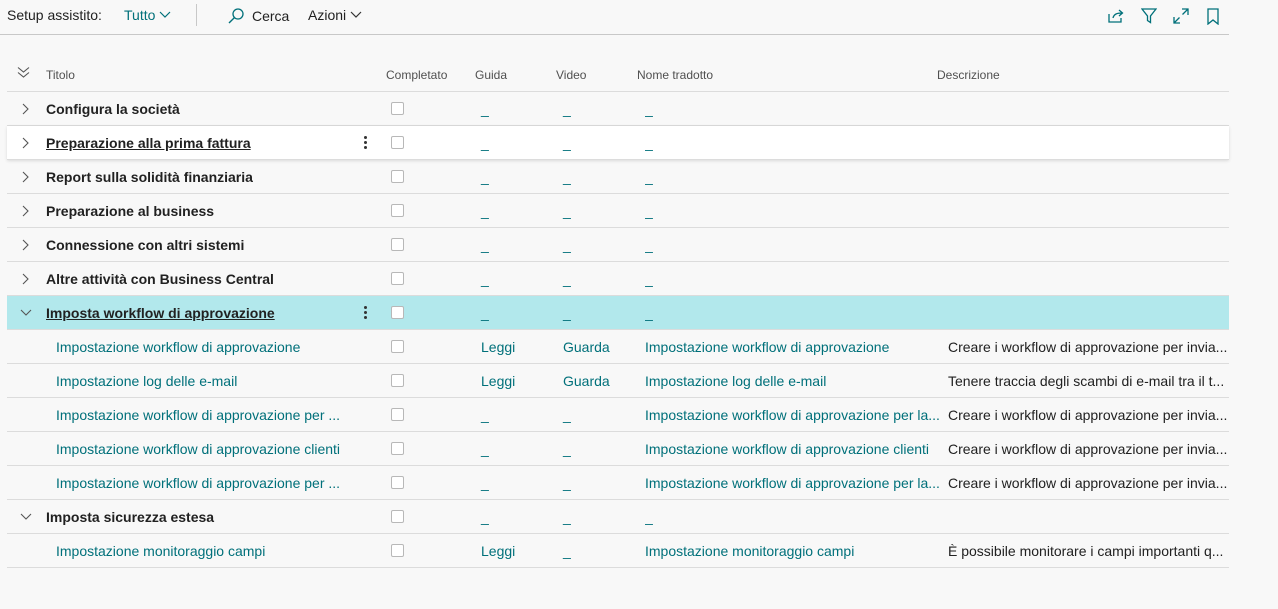  Describe the element at coordinates (618, 109) in the screenshot. I see `group-row: Configura la società _ _ _` at that location.